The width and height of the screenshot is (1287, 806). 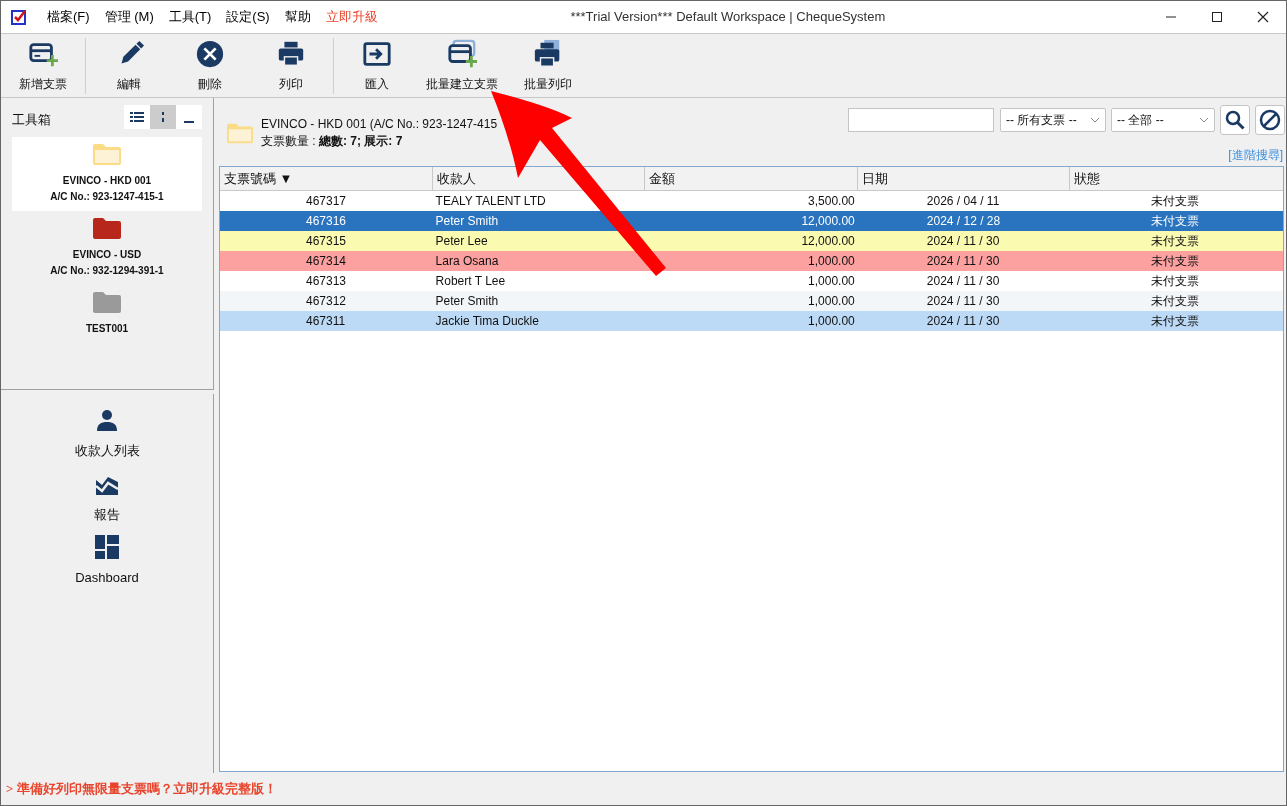 I want to click on table-cell: Peter Lee, so click(x=461, y=241).